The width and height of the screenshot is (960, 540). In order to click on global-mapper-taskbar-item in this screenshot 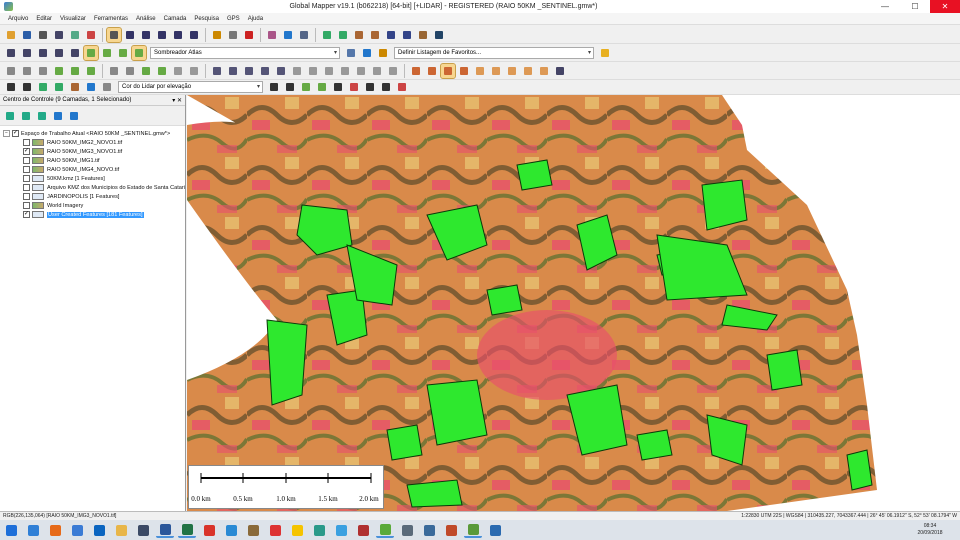, I will do `click(473, 530)`.